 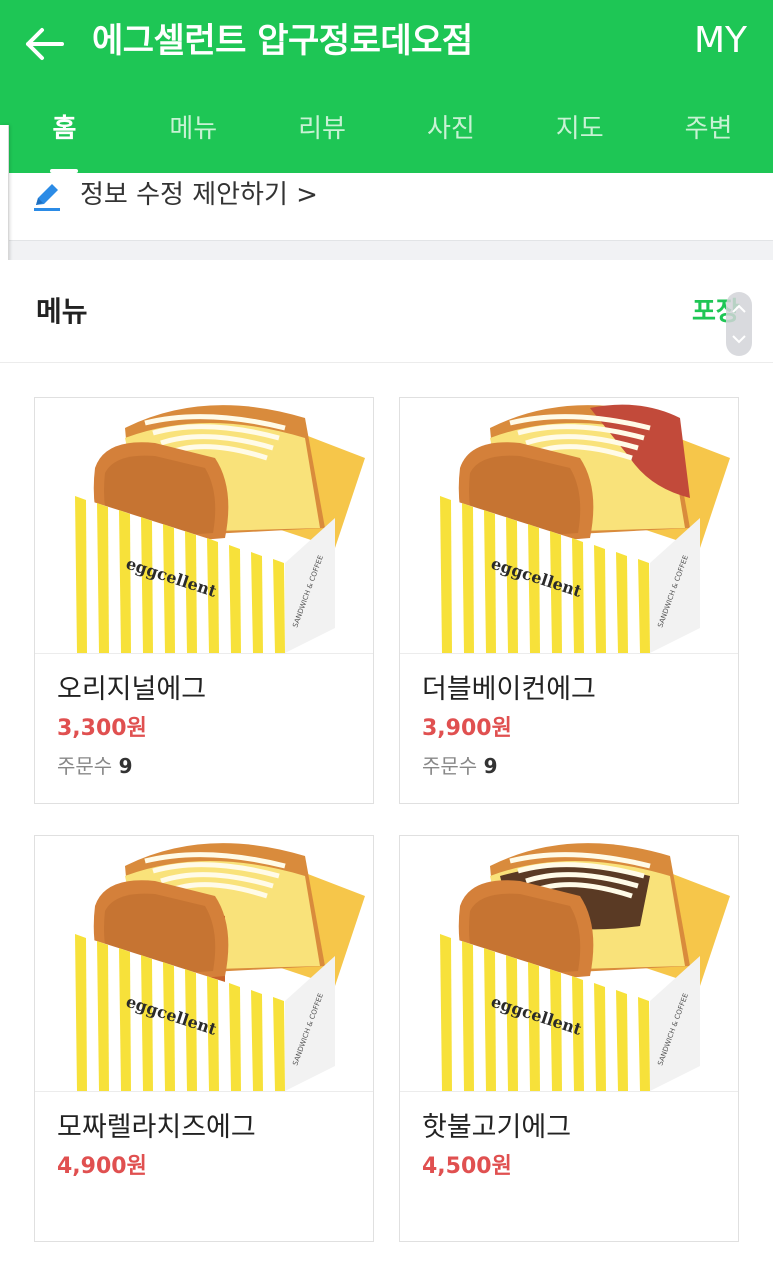 What do you see at coordinates (102, 1166) in the screenshot?
I see `menu-item-price: 4,900원` at bounding box center [102, 1166].